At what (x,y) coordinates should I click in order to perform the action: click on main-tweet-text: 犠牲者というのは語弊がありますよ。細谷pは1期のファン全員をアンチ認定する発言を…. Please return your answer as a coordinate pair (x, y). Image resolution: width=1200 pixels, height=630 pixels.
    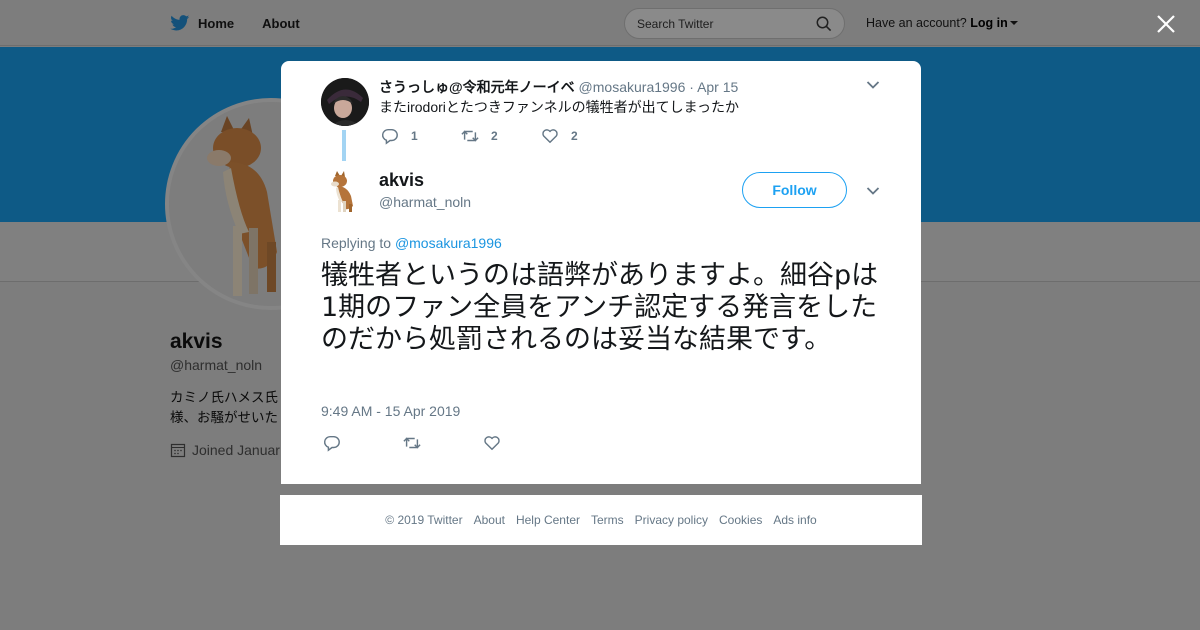
    Looking at the image, I should click on (600, 307).